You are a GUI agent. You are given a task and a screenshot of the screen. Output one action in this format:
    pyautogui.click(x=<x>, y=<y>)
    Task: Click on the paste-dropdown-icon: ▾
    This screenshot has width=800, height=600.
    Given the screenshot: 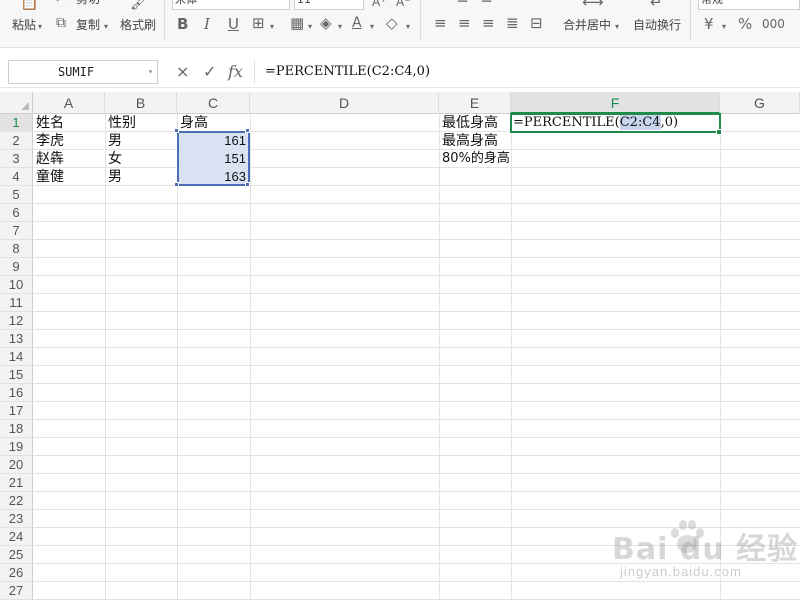 What is the action you would take?
    pyautogui.click(x=40, y=27)
    